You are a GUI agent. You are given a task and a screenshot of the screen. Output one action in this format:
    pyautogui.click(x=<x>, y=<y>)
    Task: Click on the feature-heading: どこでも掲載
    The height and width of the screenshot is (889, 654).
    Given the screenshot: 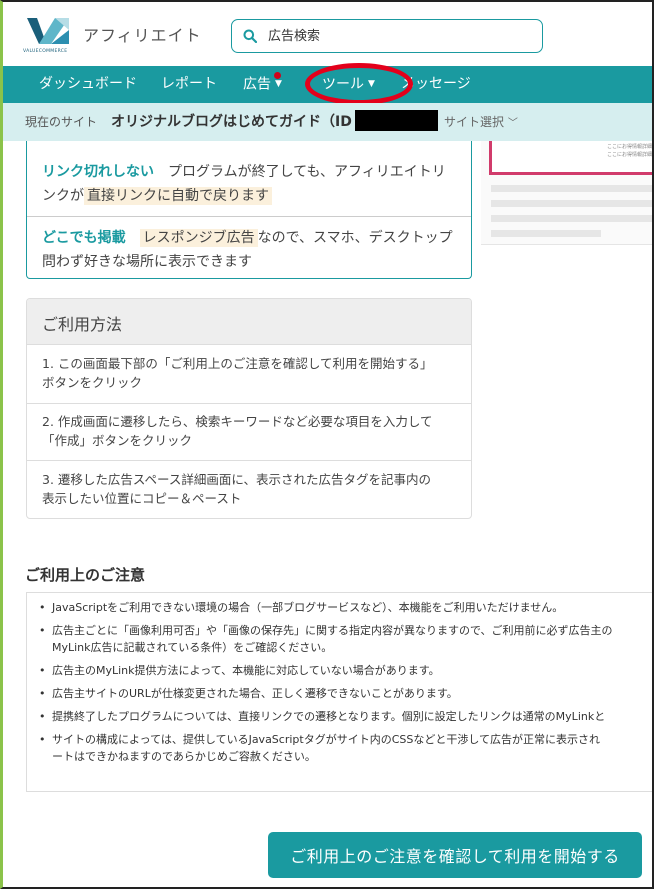 What is the action you would take?
    pyautogui.click(x=84, y=238)
    